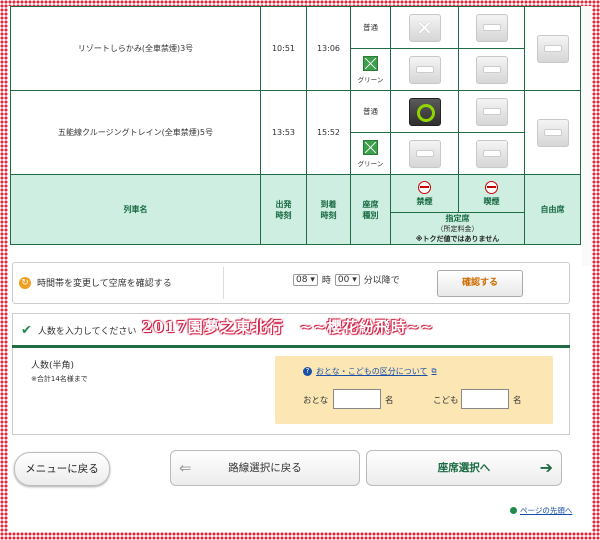 The image size is (600, 540). What do you see at coordinates (446, 401) in the screenshot?
I see `child-label: こども` at bounding box center [446, 401].